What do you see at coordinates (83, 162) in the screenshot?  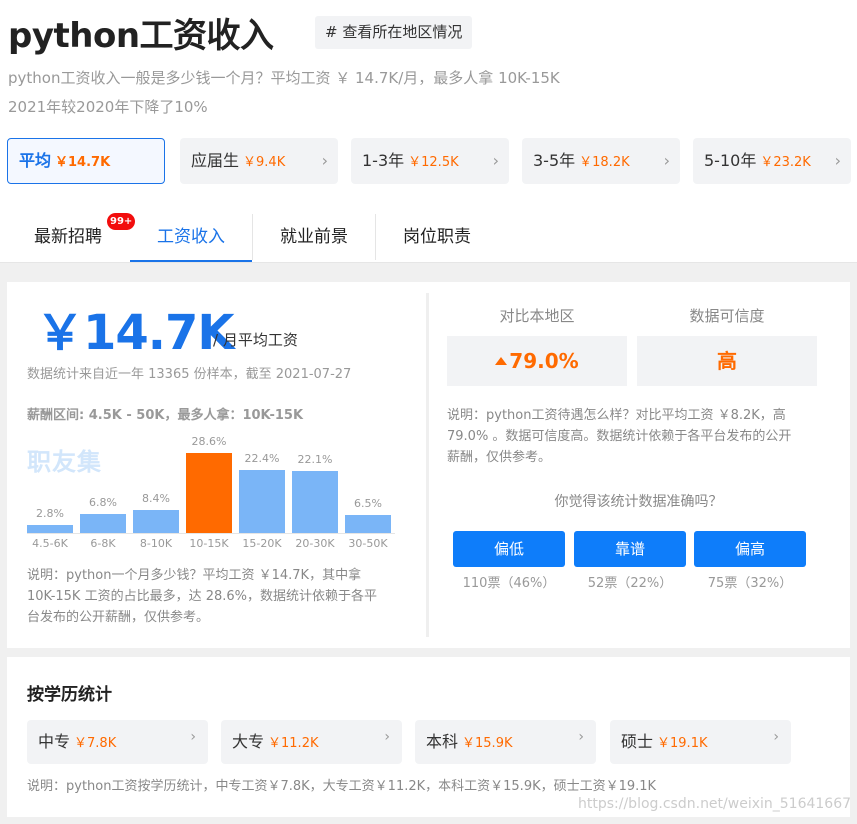 I see `tier-value: ￥14.7K` at bounding box center [83, 162].